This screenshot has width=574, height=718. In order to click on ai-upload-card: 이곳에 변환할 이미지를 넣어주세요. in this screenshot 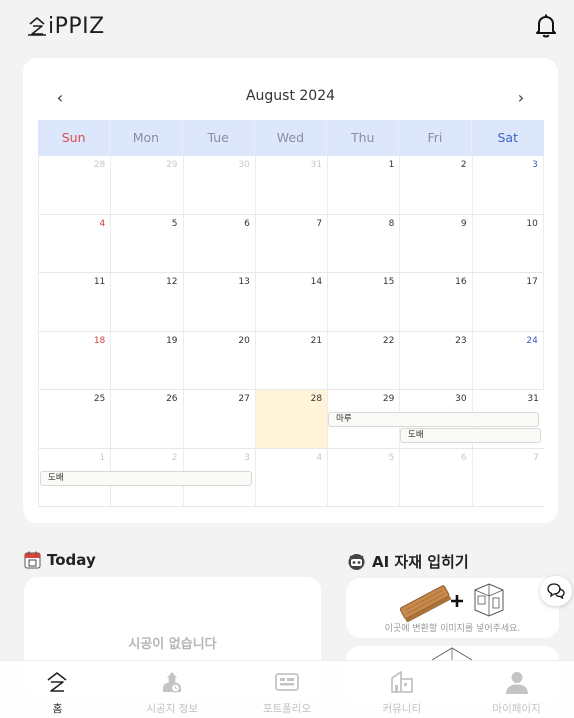, I will do `click(452, 608)`.